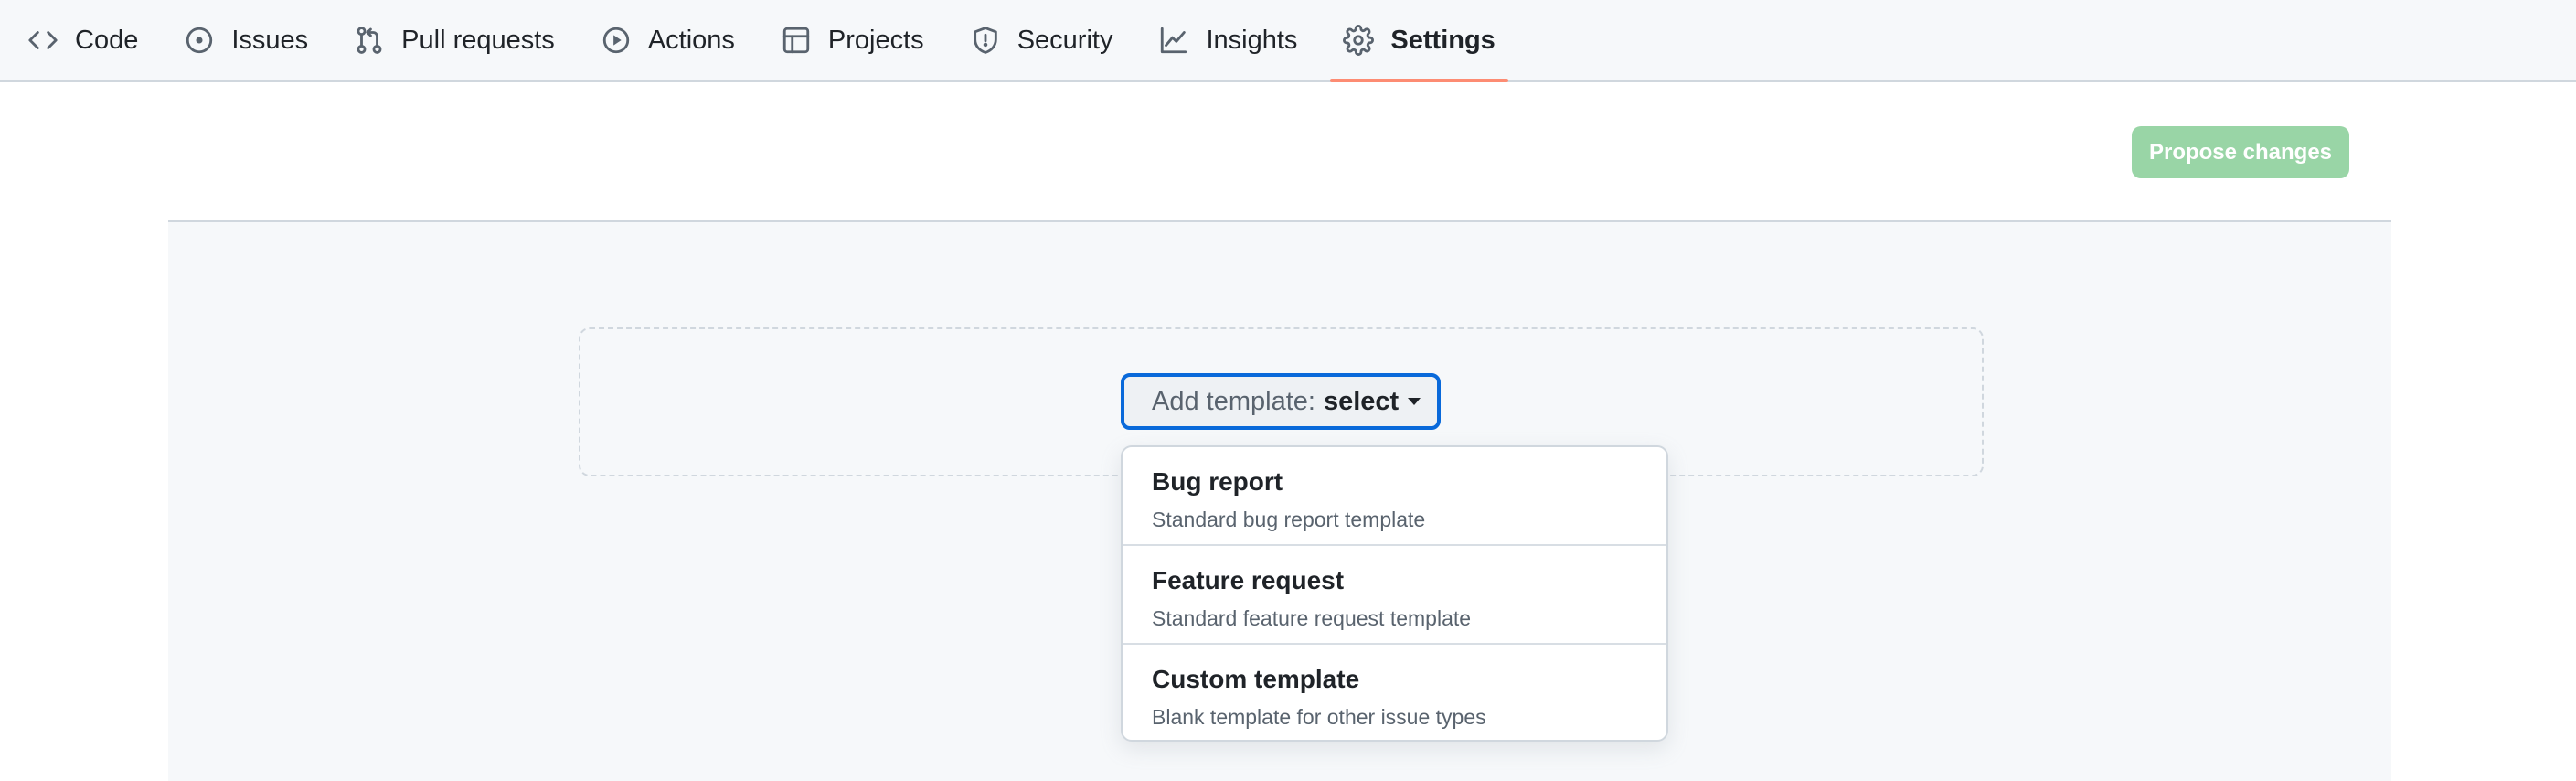 Image resolution: width=2576 pixels, height=781 pixels. I want to click on tab-insights: Insights, so click(1227, 40).